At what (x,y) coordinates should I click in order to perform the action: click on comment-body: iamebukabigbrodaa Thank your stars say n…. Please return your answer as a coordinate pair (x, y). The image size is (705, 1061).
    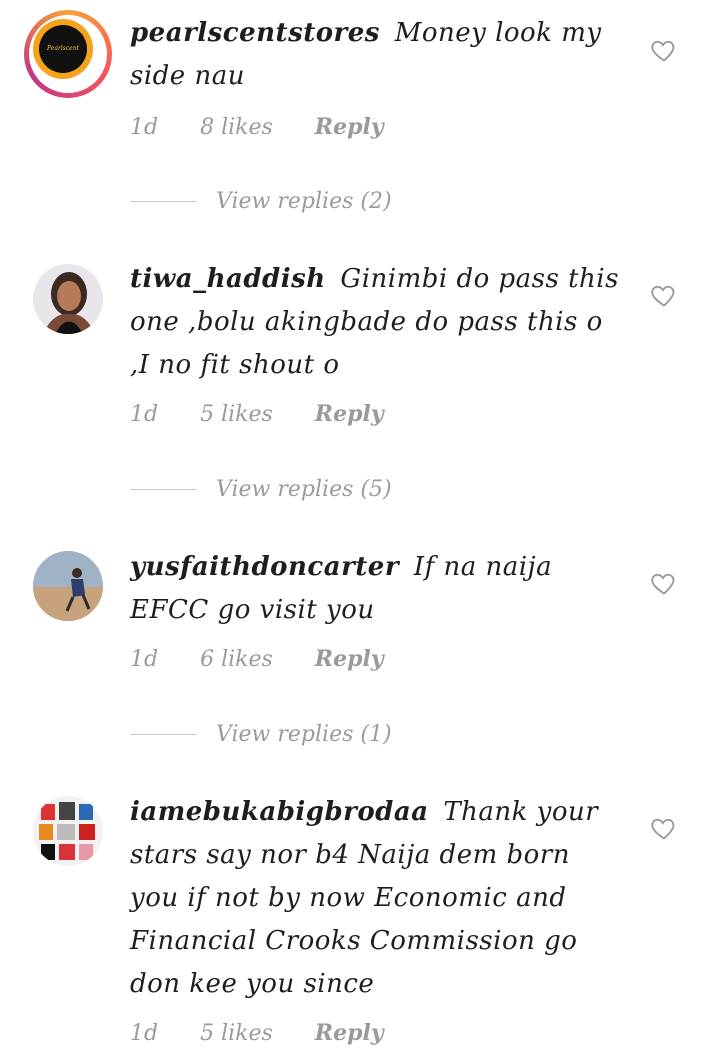
    Looking at the image, I should click on (375, 898).